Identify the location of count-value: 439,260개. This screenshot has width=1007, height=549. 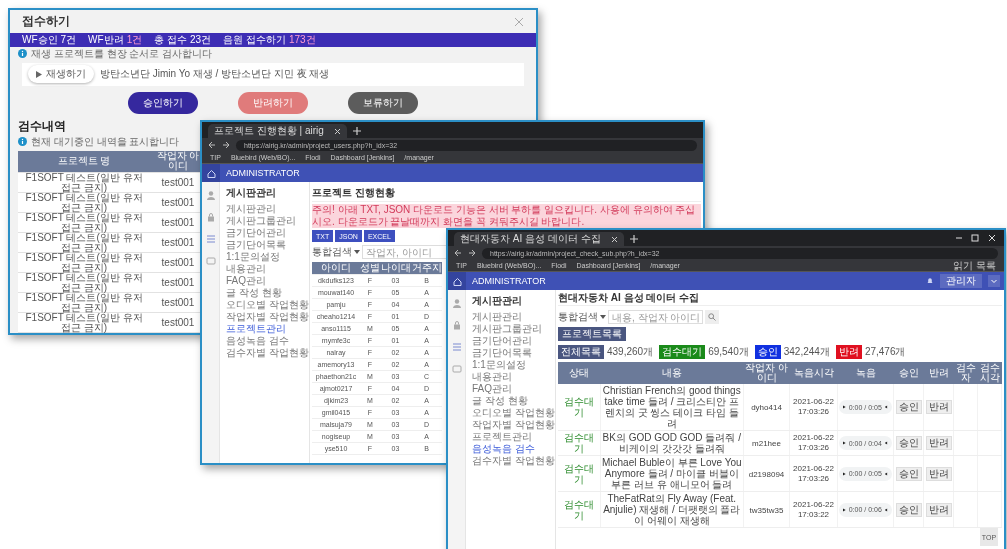
(630, 351).